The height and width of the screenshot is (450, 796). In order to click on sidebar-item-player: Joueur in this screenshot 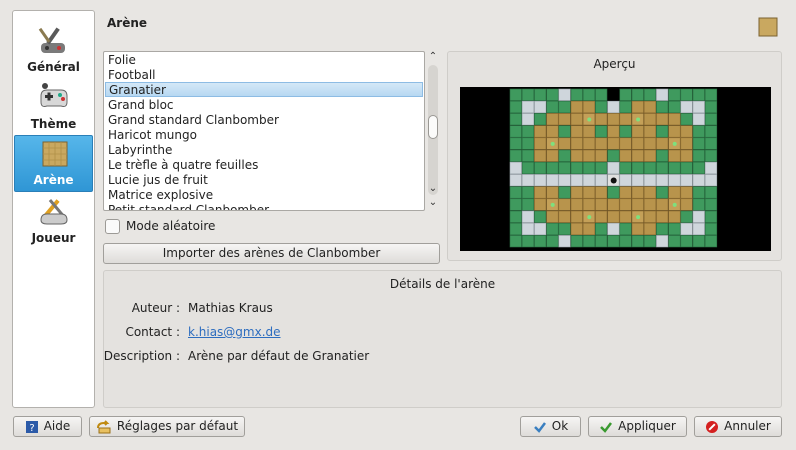, I will do `click(53, 220)`.